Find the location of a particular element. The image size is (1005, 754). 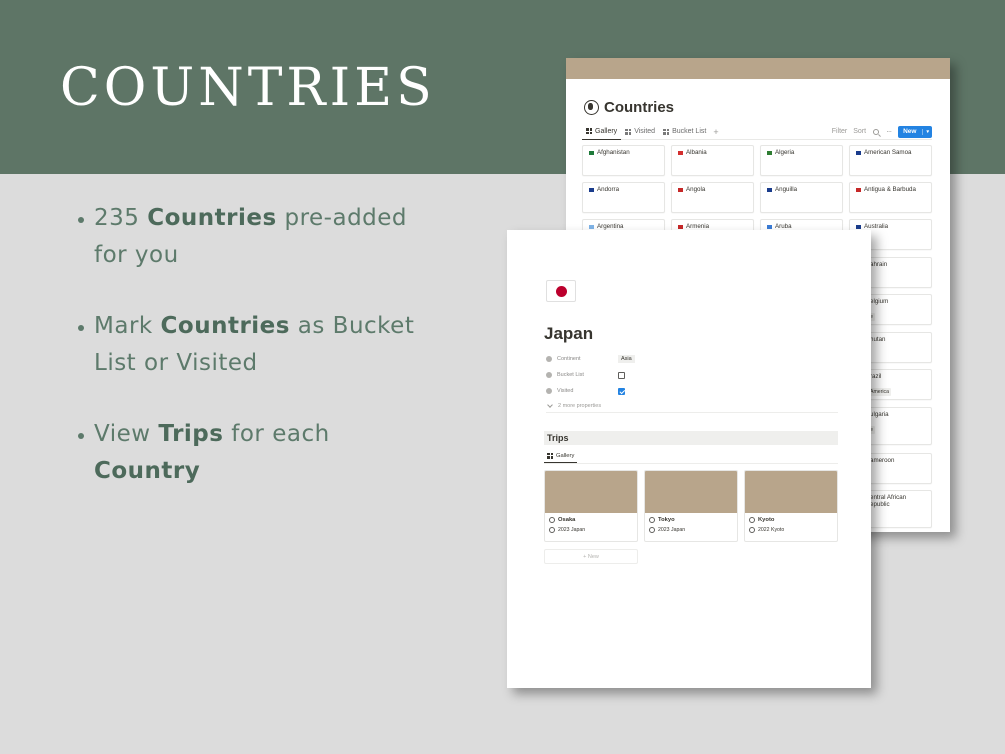

bullet-text: 235 is located at coordinates (121, 218).